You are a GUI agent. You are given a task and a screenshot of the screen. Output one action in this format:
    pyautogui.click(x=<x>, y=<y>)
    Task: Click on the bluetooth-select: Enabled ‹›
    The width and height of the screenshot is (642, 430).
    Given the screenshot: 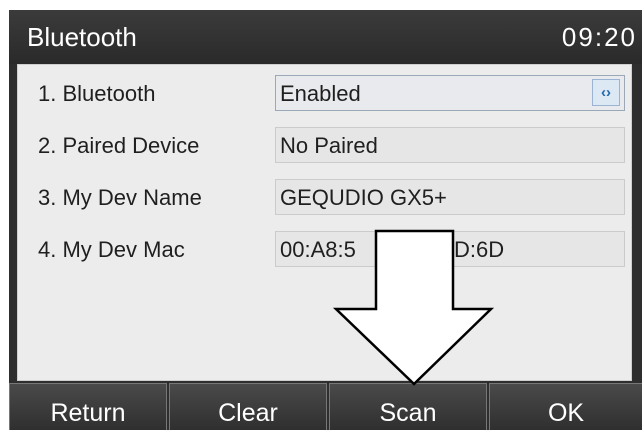 What is the action you would take?
    pyautogui.click(x=450, y=93)
    